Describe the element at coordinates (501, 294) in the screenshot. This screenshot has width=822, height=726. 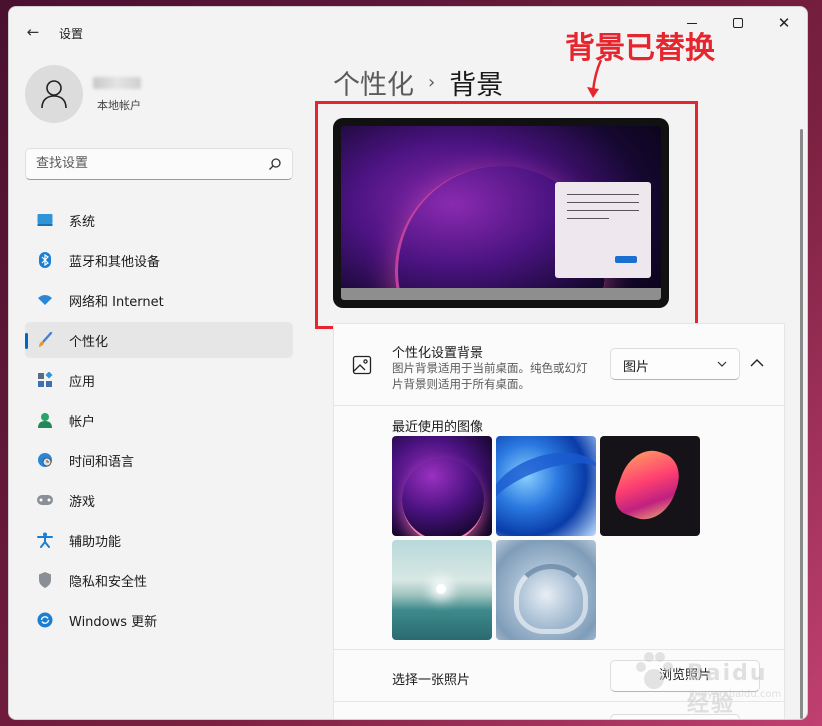
I see `preview-taskbar` at that location.